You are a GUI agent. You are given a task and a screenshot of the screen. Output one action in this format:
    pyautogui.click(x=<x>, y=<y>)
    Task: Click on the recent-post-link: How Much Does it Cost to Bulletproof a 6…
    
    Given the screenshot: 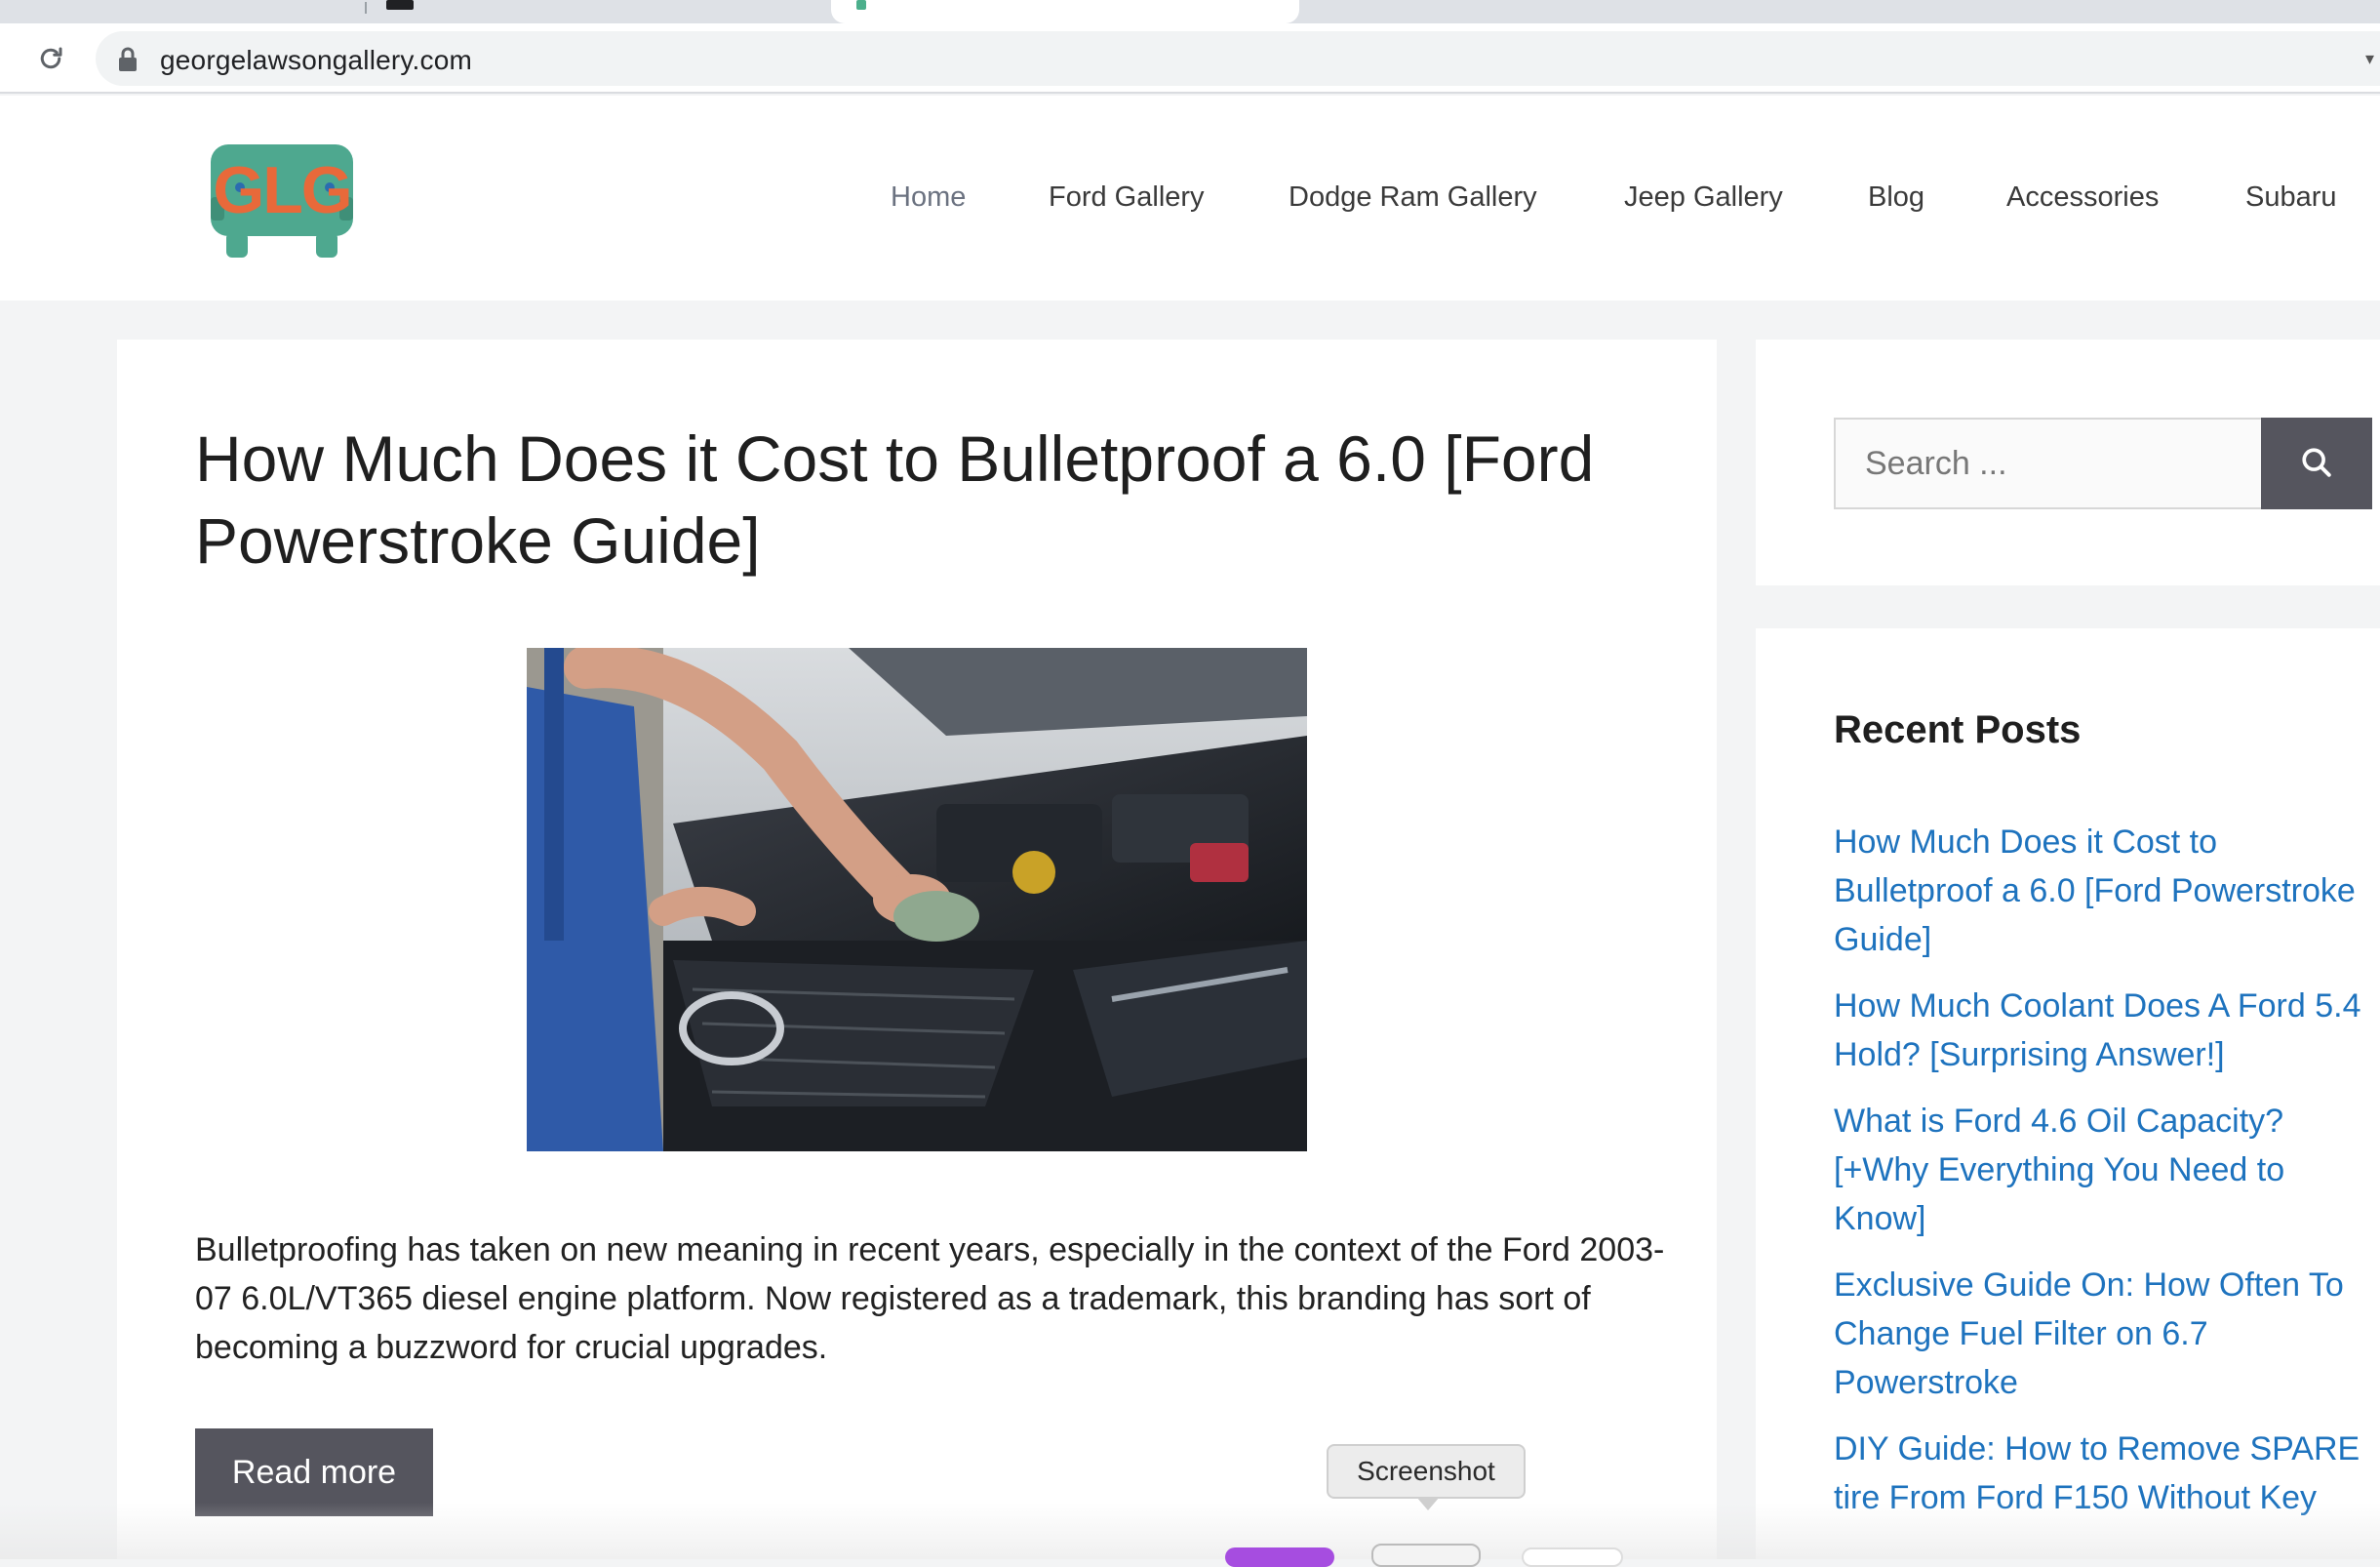 What is the action you would take?
    pyautogui.click(x=2102, y=891)
    